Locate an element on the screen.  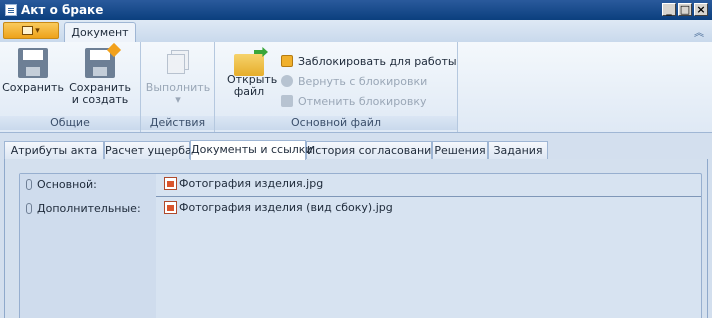
unlock-icon is located at coordinates (287, 101).